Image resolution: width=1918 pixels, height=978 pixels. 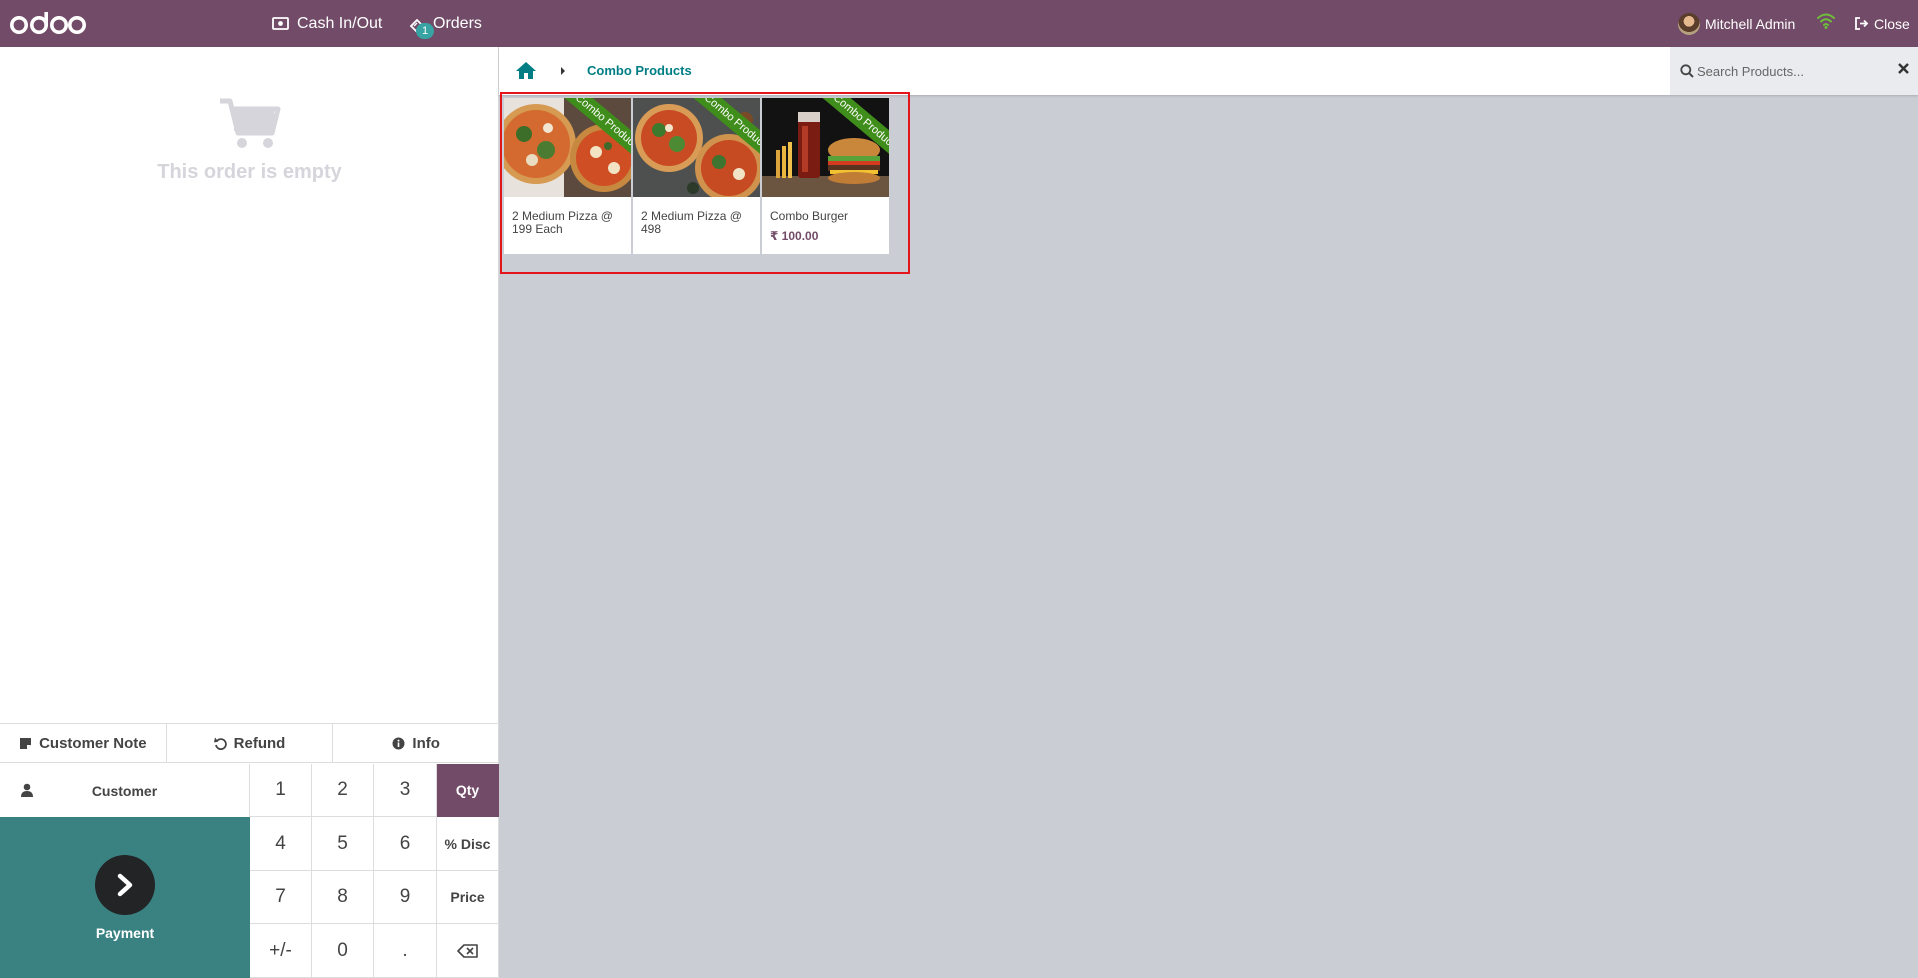 What do you see at coordinates (220, 743) in the screenshot?
I see `undo-icon` at bounding box center [220, 743].